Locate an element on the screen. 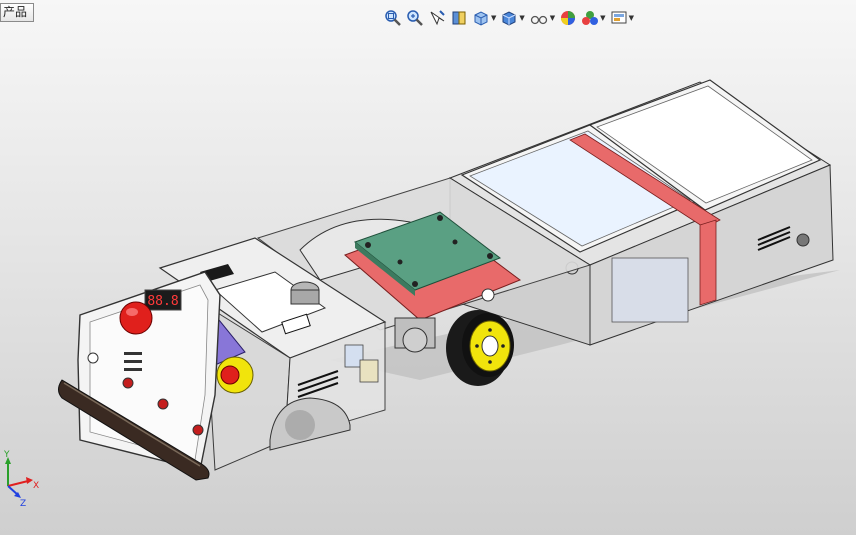 The height and width of the screenshot is (535, 856). y-axis-label: Y is located at coordinates (6, 455).